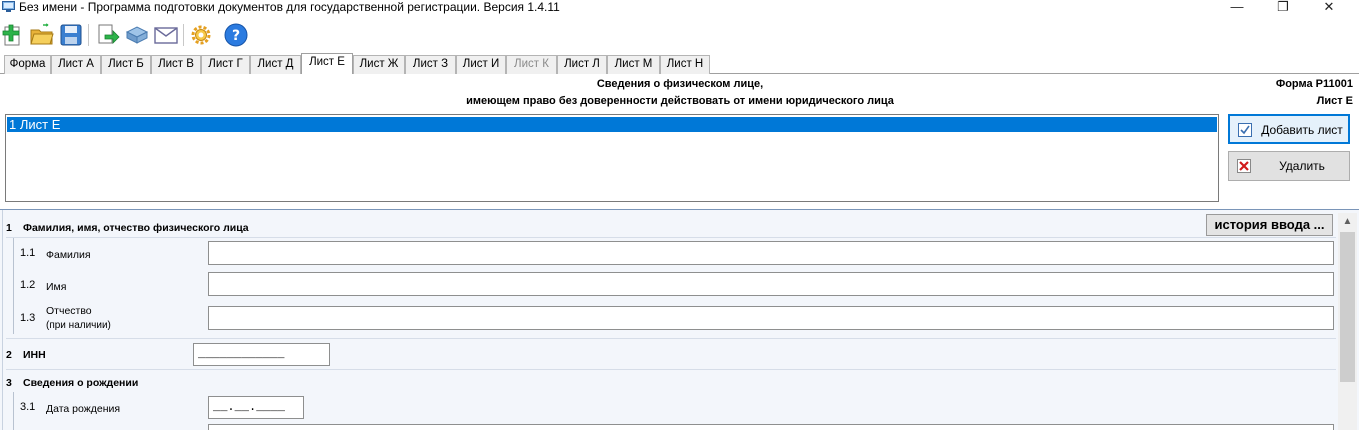 Image resolution: width=1359 pixels, height=430 pixels. Describe the element at coordinates (13, 286) in the screenshot. I see `section-1-tree-line` at that location.